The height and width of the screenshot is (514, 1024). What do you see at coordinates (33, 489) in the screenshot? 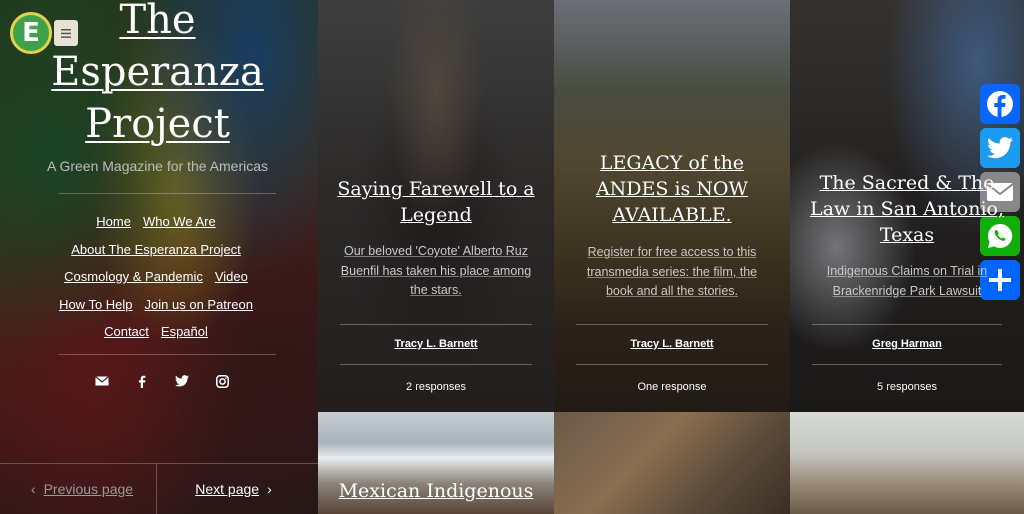
I see `chevron-left-icon: ‹` at bounding box center [33, 489].